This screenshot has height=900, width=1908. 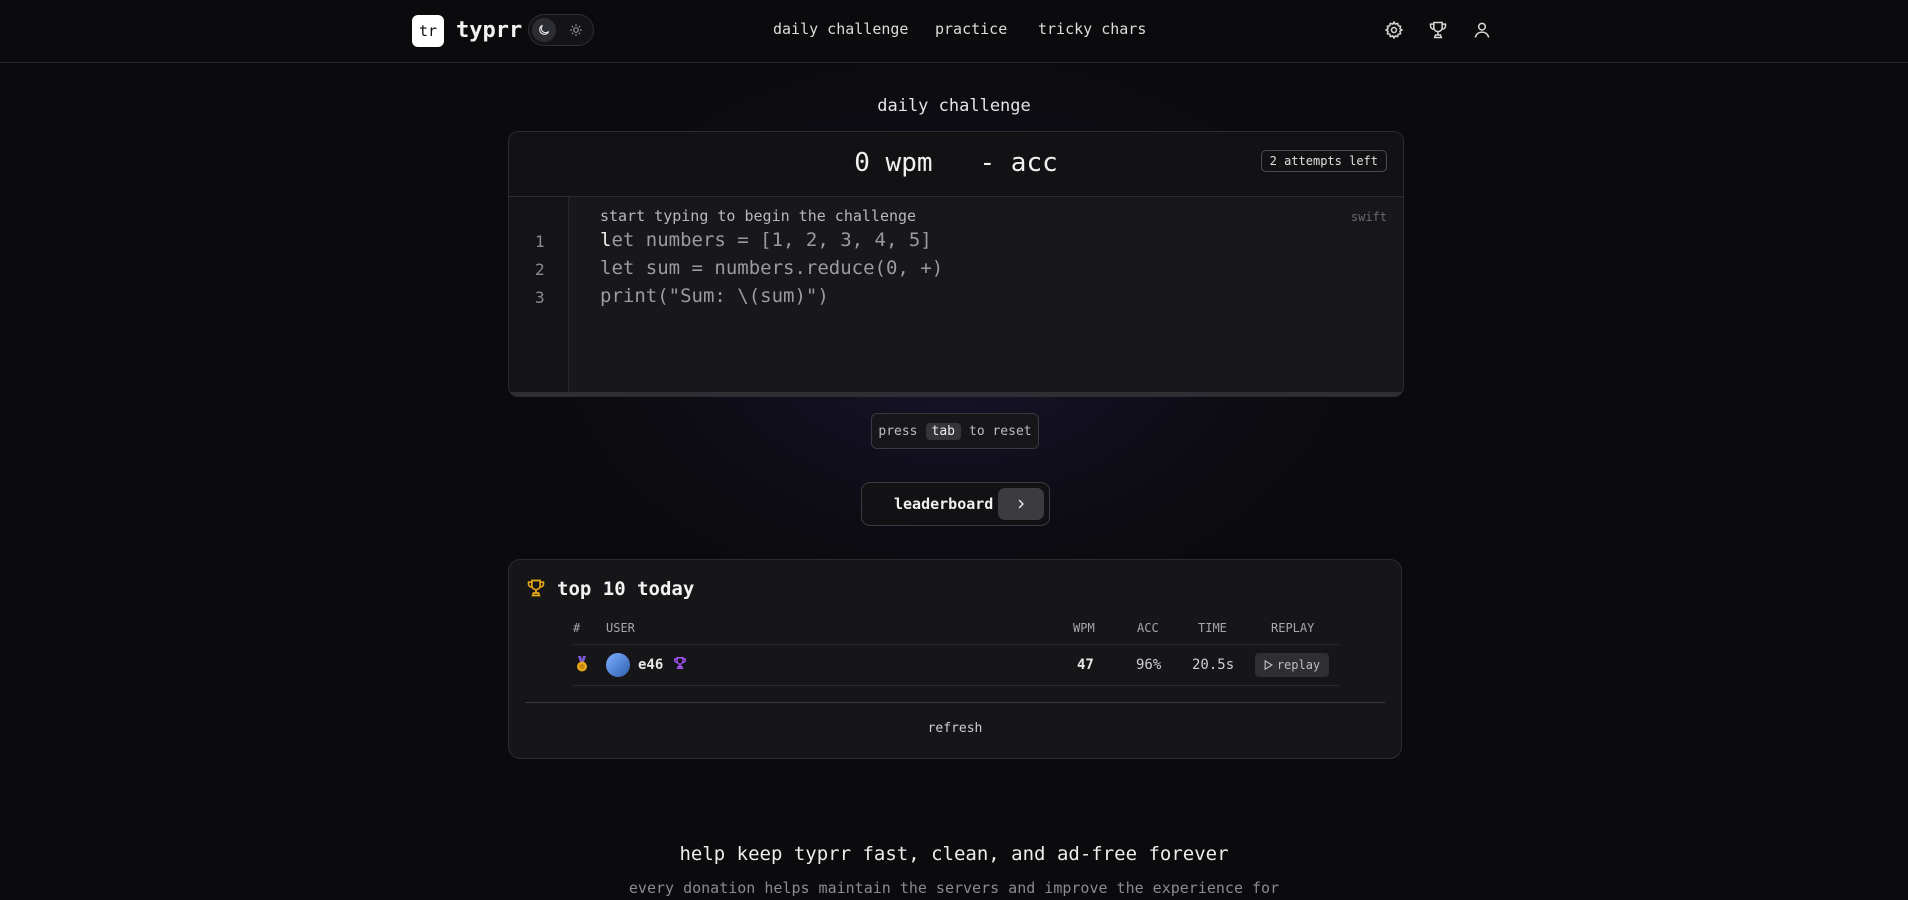 What do you see at coordinates (620, 628) in the screenshot?
I see `col-user: USER` at bounding box center [620, 628].